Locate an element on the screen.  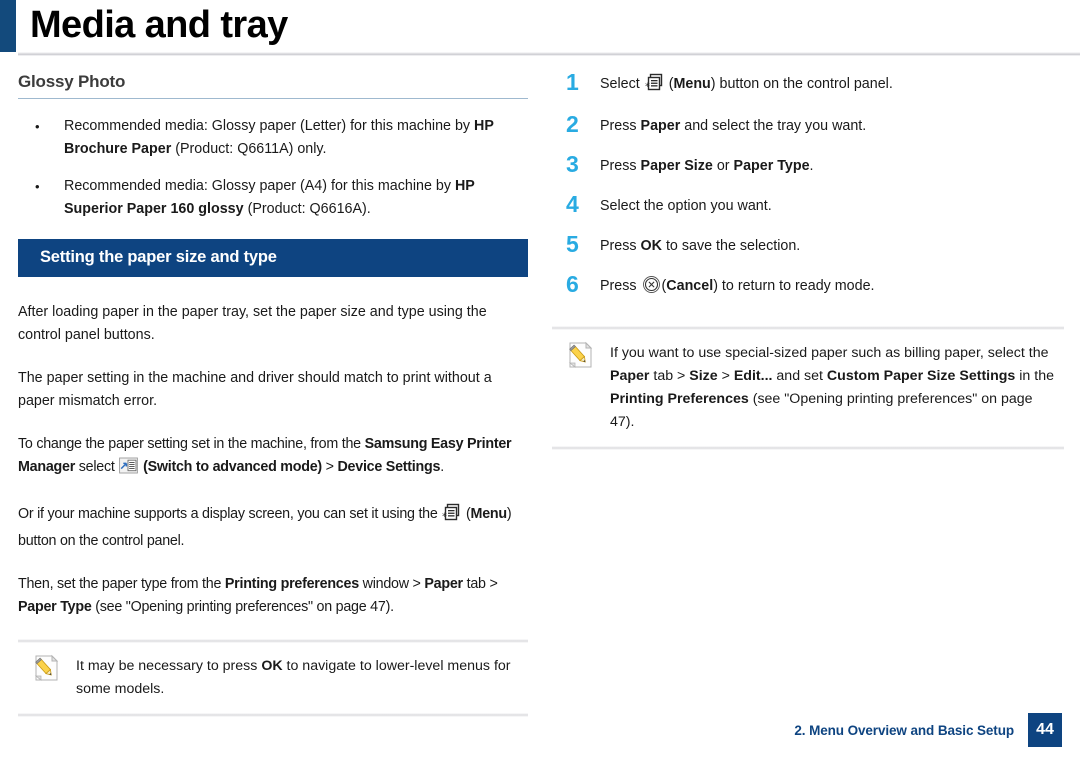
section-bar-paper-size-type: Setting the paper size and type is located at coordinates (273, 258).